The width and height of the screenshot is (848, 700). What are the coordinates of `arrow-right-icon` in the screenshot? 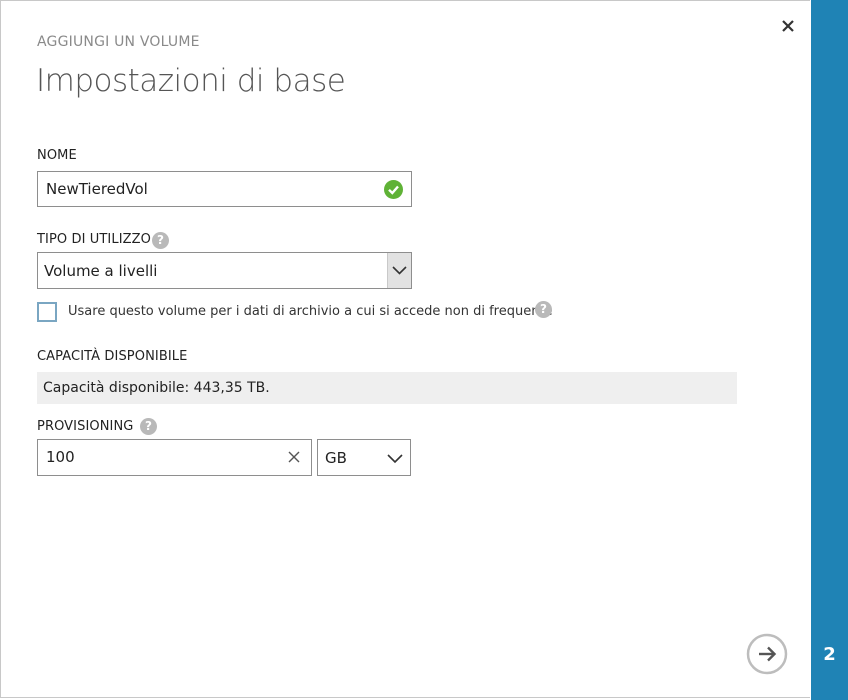 It's located at (767, 654).